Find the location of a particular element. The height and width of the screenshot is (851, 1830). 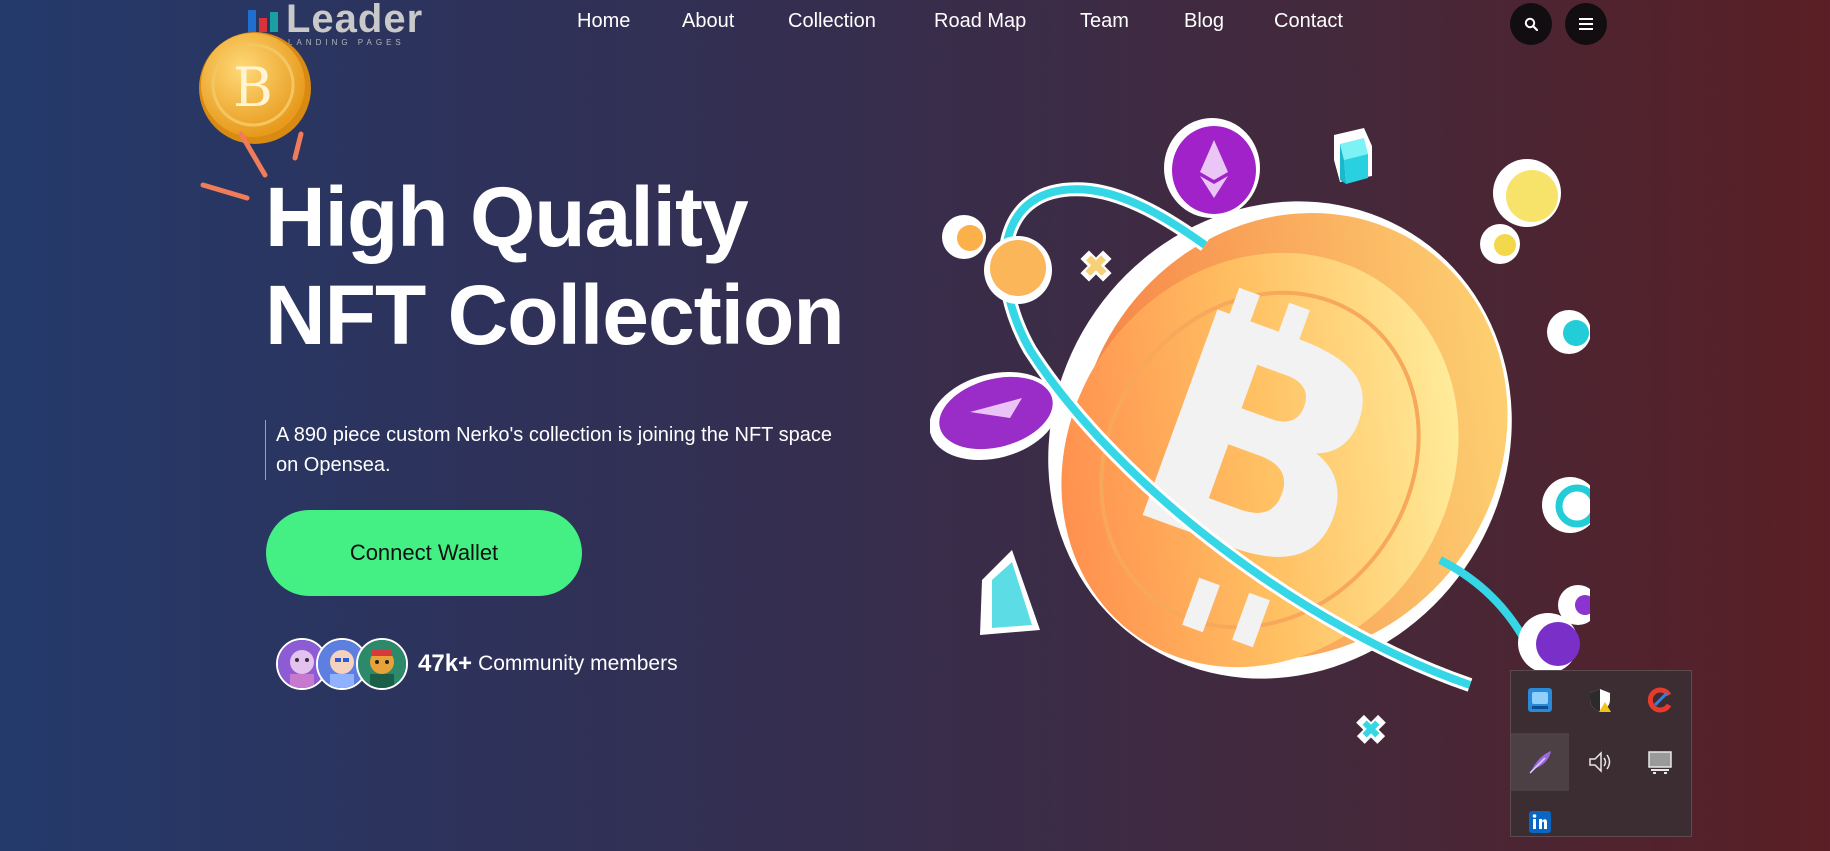

nav-road-map: Road Map is located at coordinates (980, 21).